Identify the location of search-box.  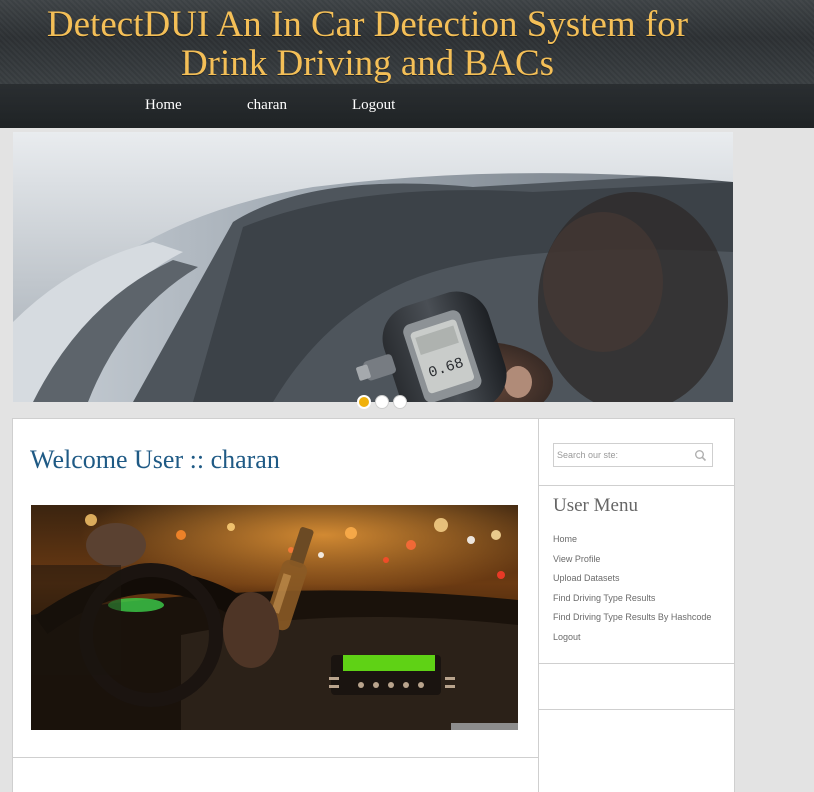
(633, 455).